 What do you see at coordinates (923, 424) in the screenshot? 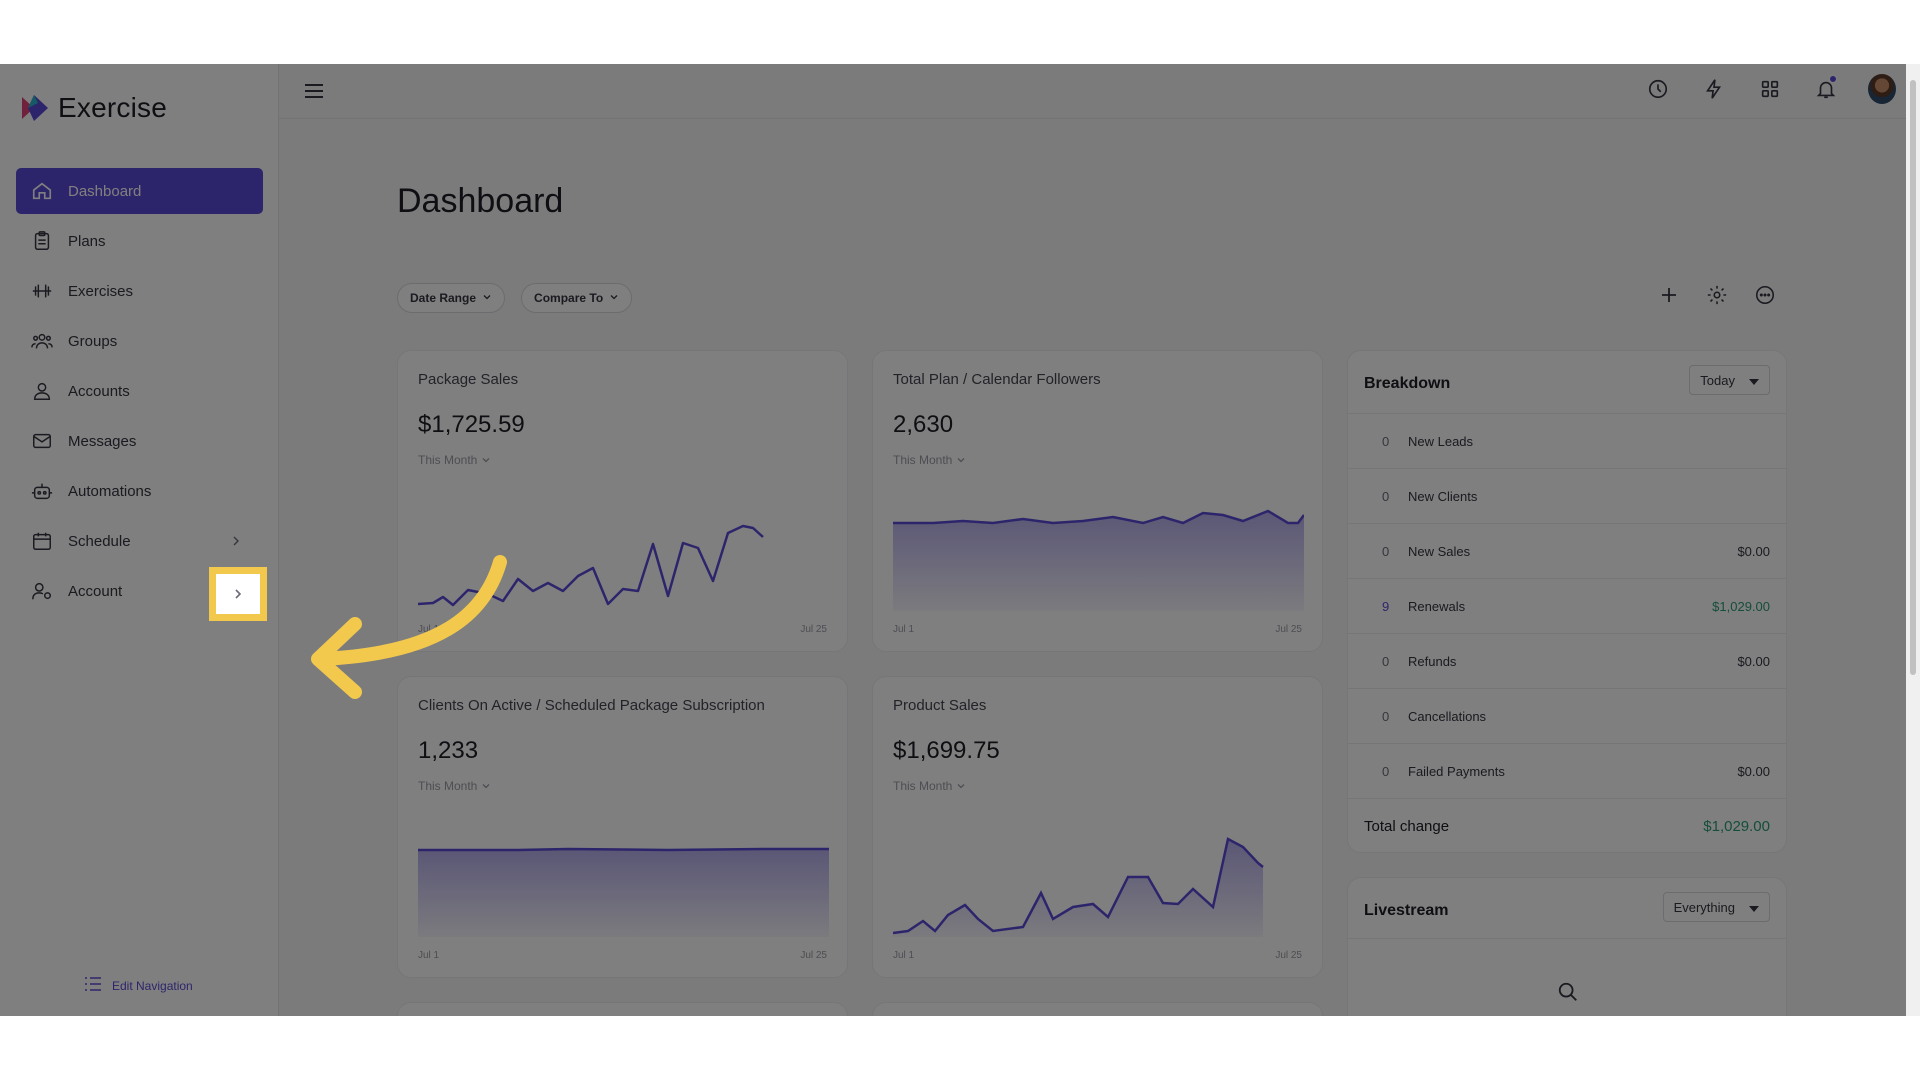
I see `card-value: 2,630` at bounding box center [923, 424].